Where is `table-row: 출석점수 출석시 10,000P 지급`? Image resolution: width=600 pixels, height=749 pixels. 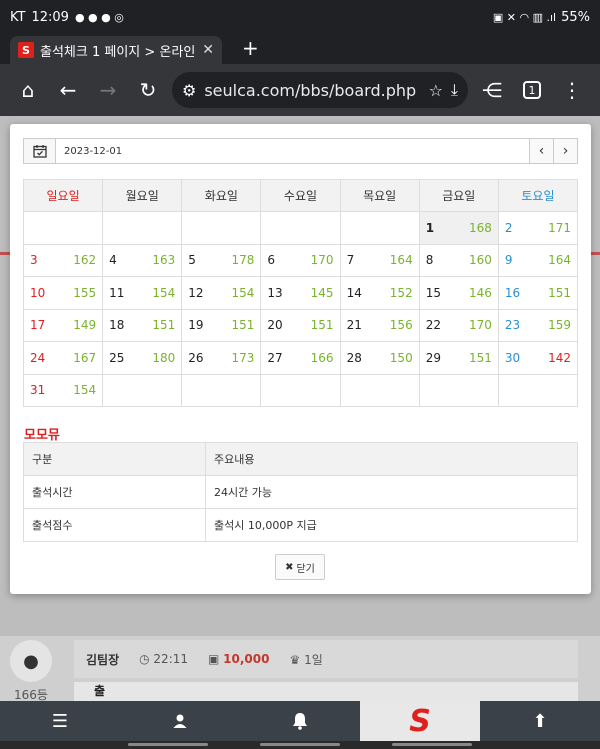 table-row: 출석점수 출석시 10,000P 지급 is located at coordinates (300, 525).